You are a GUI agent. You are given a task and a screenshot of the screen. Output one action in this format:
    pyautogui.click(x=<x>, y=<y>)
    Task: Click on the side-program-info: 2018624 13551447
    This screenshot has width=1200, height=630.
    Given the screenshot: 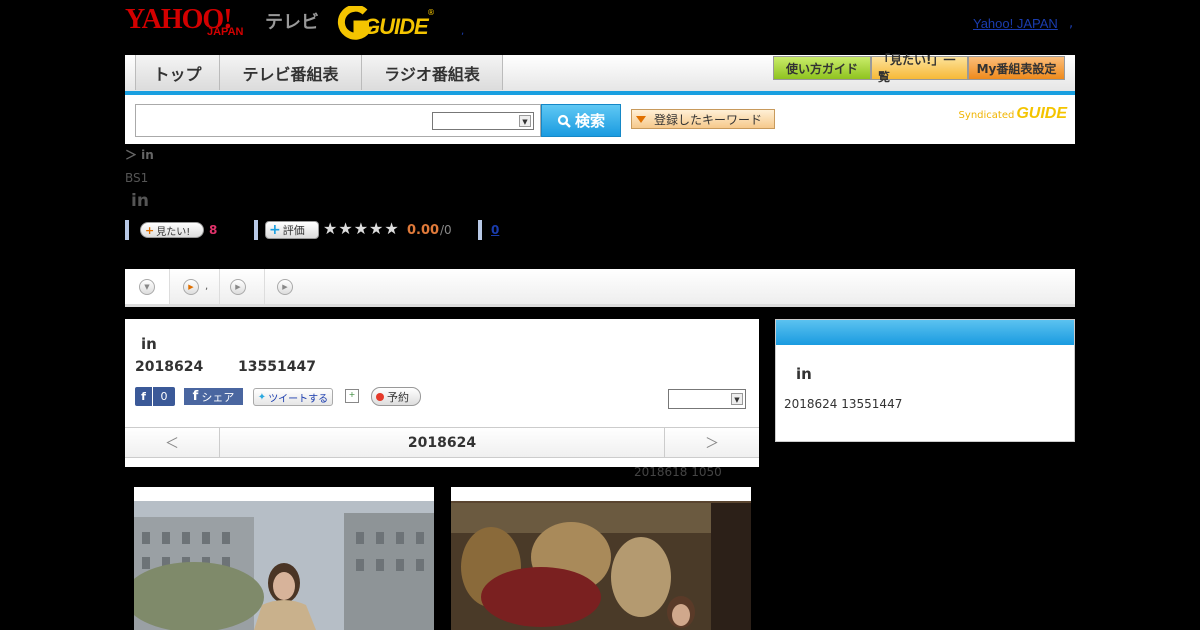 What is the action you would take?
    pyautogui.click(x=843, y=404)
    